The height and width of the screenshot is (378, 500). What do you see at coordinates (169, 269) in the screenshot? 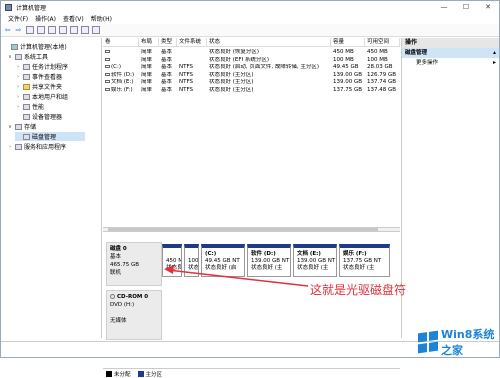
I see `annotation-arrow-head` at bounding box center [169, 269].